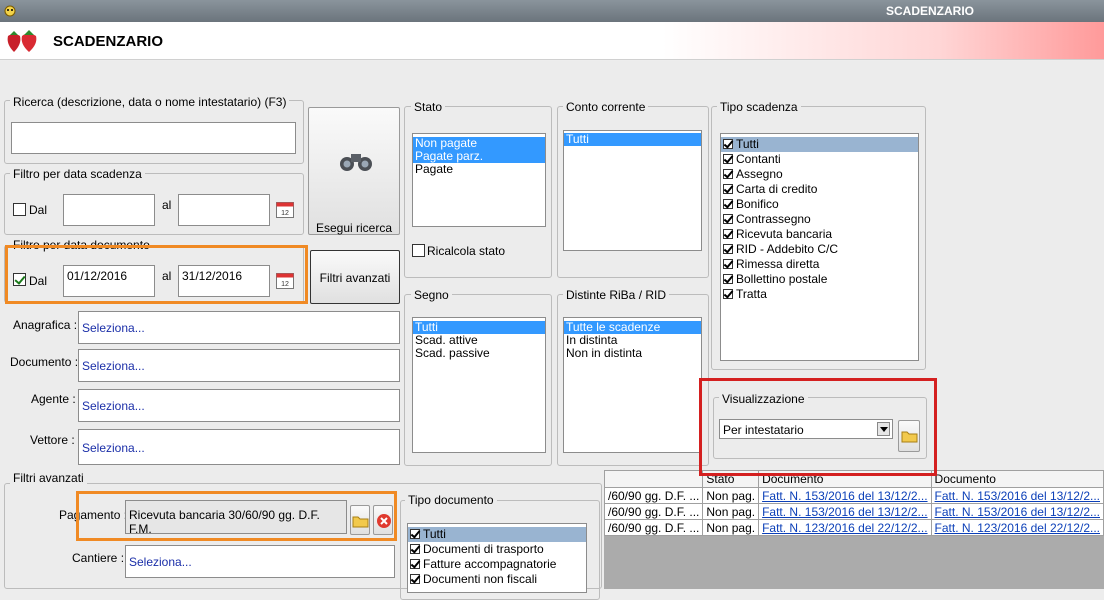 The height and width of the screenshot is (600, 1104). Describe the element at coordinates (109, 210) in the screenshot. I see `due-date-from-input` at that location.